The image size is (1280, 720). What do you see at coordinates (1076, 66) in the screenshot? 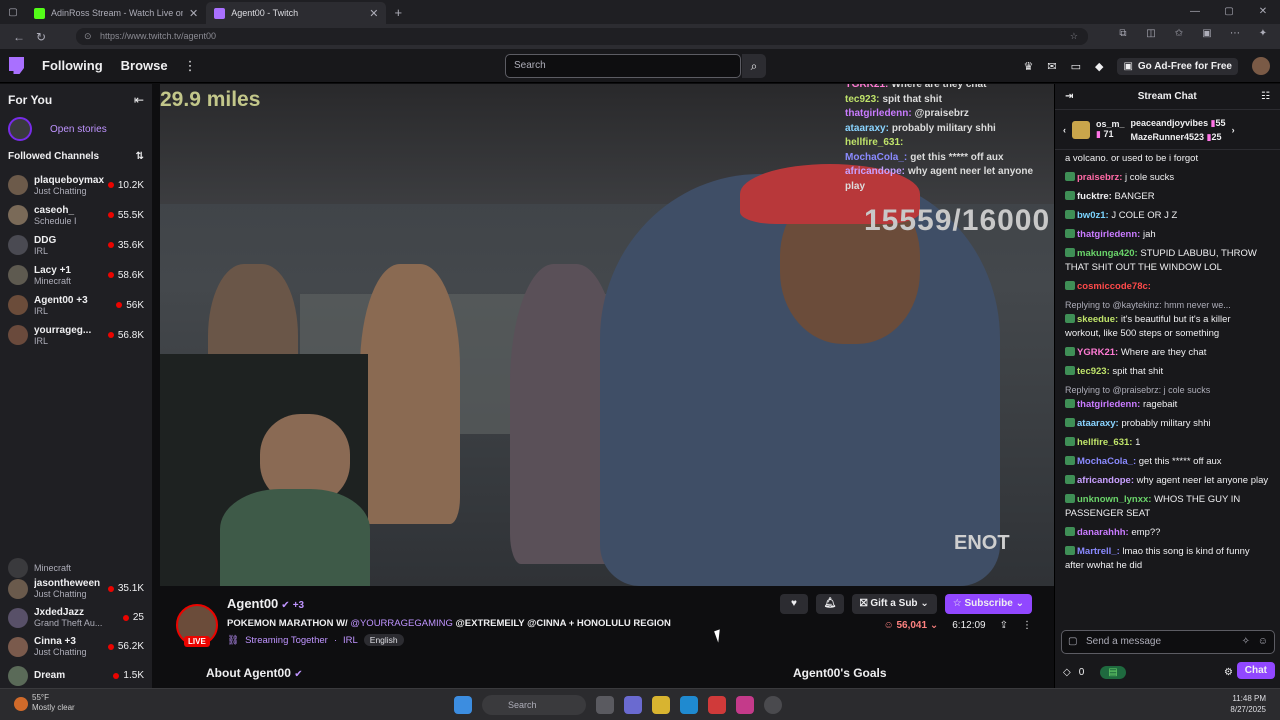
I see `whispers-icon: ▭` at bounding box center [1076, 66].